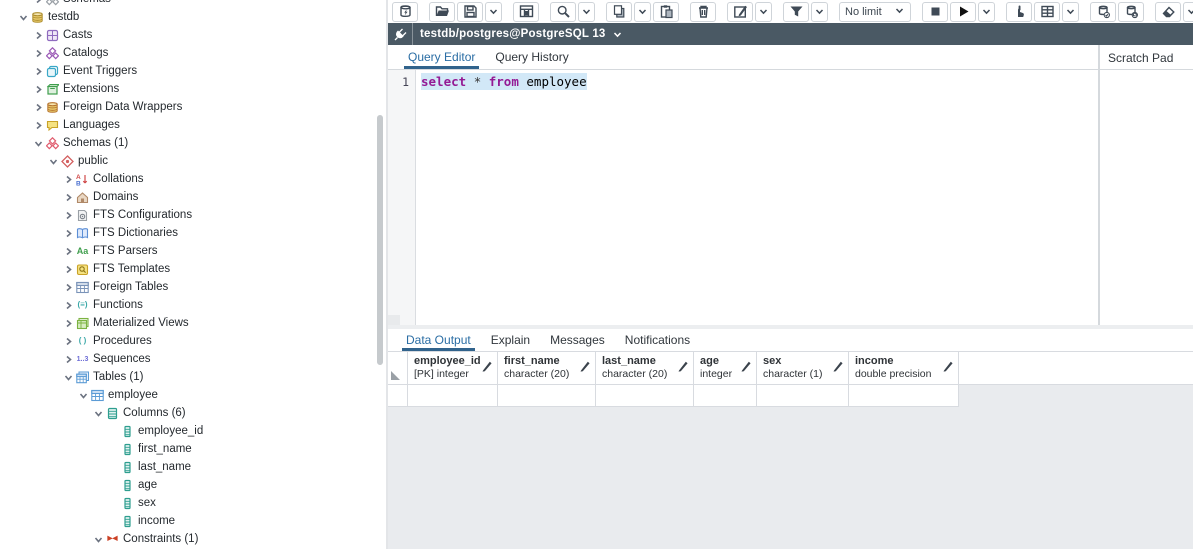 The image size is (1193, 549). Describe the element at coordinates (193, 431) in the screenshot. I see `tree-item-employee-id: employee_id` at that location.